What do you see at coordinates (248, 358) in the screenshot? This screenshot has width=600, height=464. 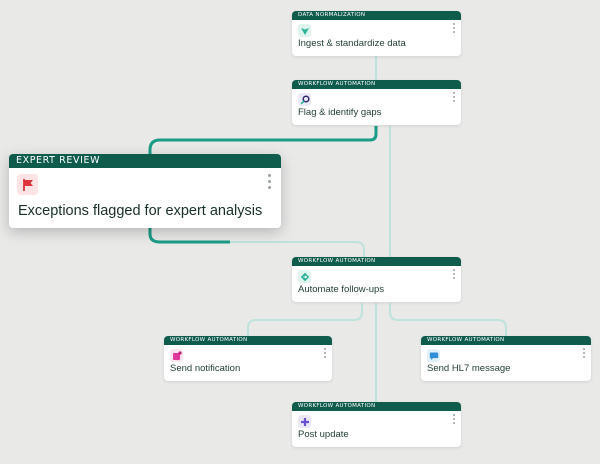 I see `node-send-notification: WORKFLOW AUTOMATION Send notification` at bounding box center [248, 358].